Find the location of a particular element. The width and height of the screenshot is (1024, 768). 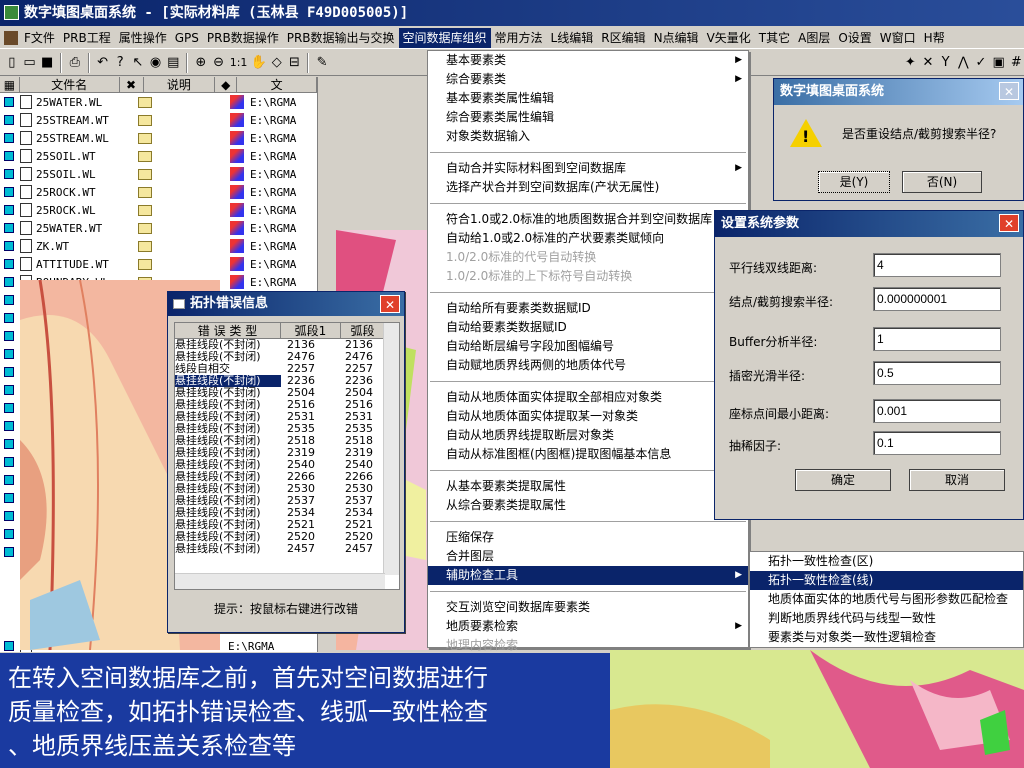

topology-dialog-title-bar: 拓扑错误信息 ✕ is located at coordinates (286, 304).